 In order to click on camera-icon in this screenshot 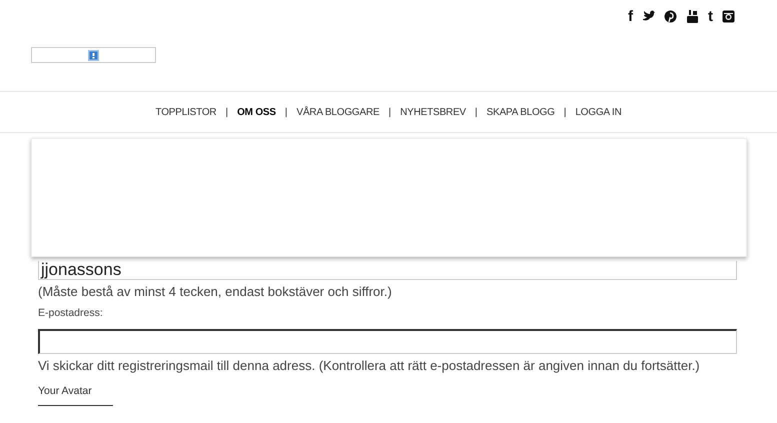, I will do `click(728, 16)`.